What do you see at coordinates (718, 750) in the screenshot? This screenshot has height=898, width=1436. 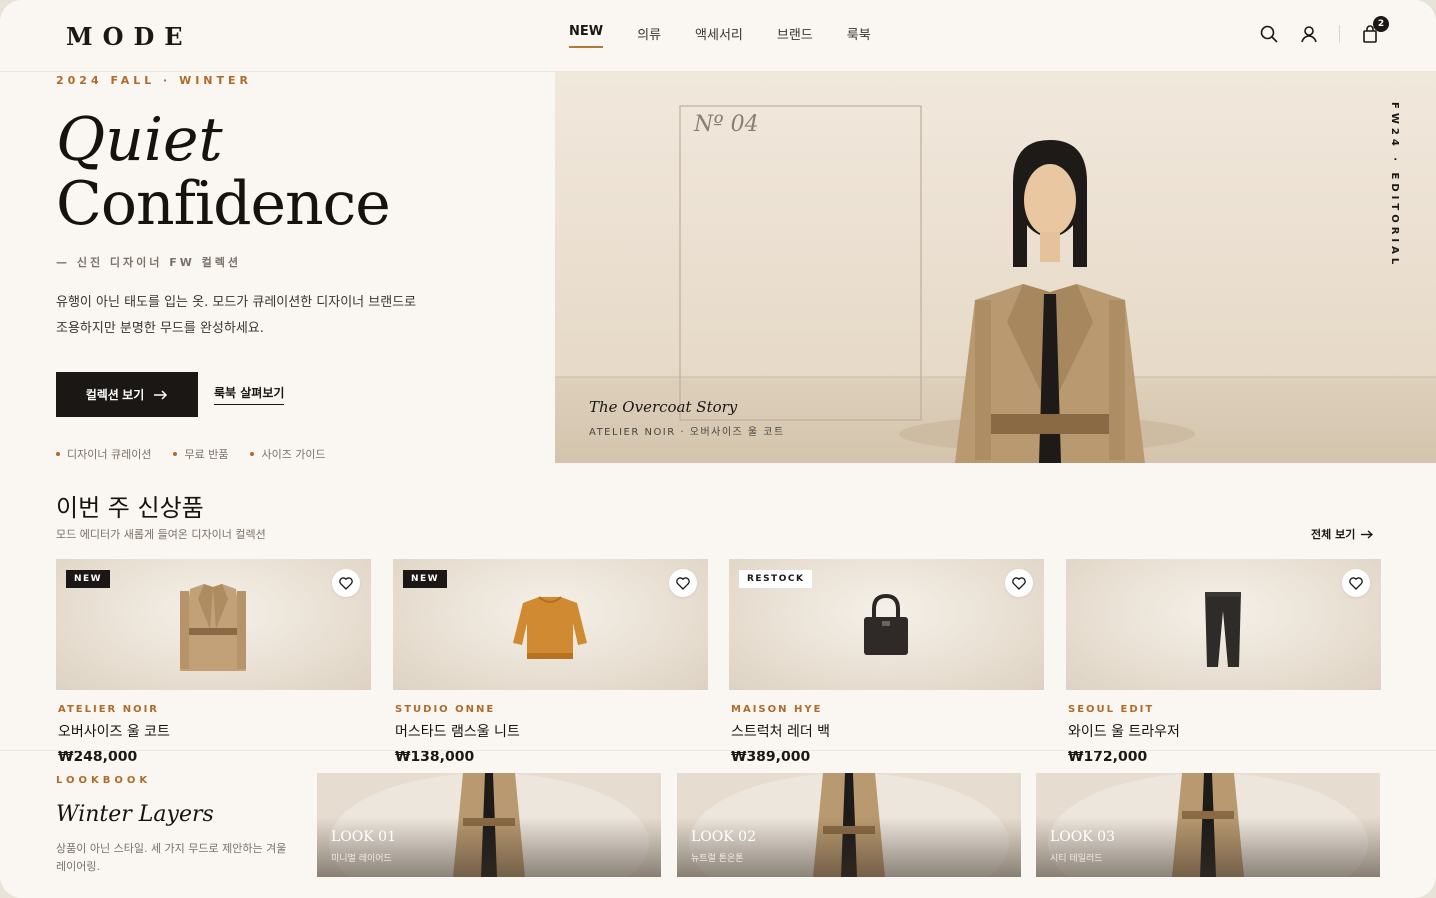 I see `section-divider` at bounding box center [718, 750].